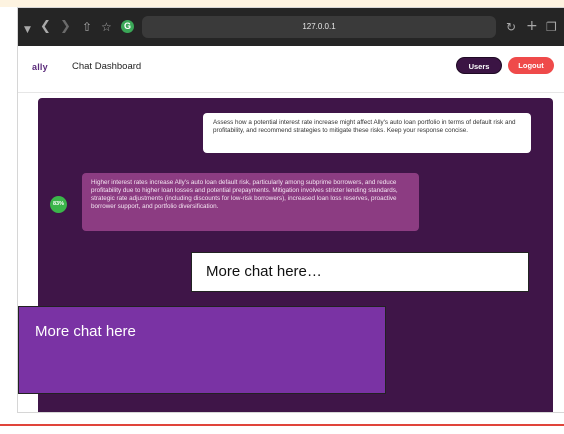 Image resolution: width=564 pixels, height=434 pixels. I want to click on sidebar-icon: ▼, so click(27, 30).